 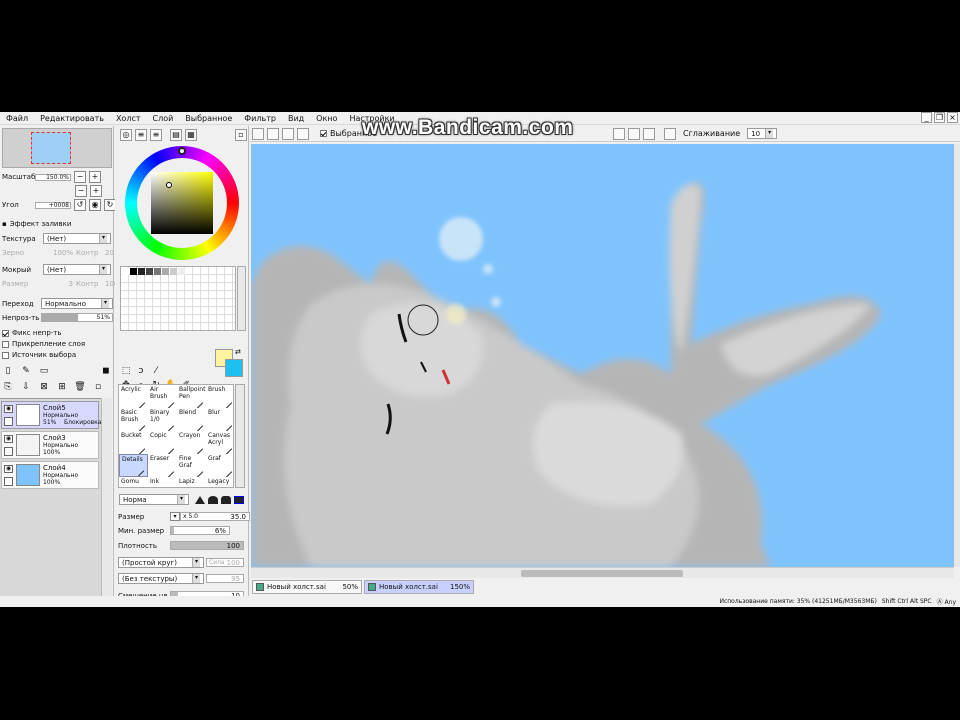 I want to click on rotate-left-icon: ↺, so click(x=80, y=205).